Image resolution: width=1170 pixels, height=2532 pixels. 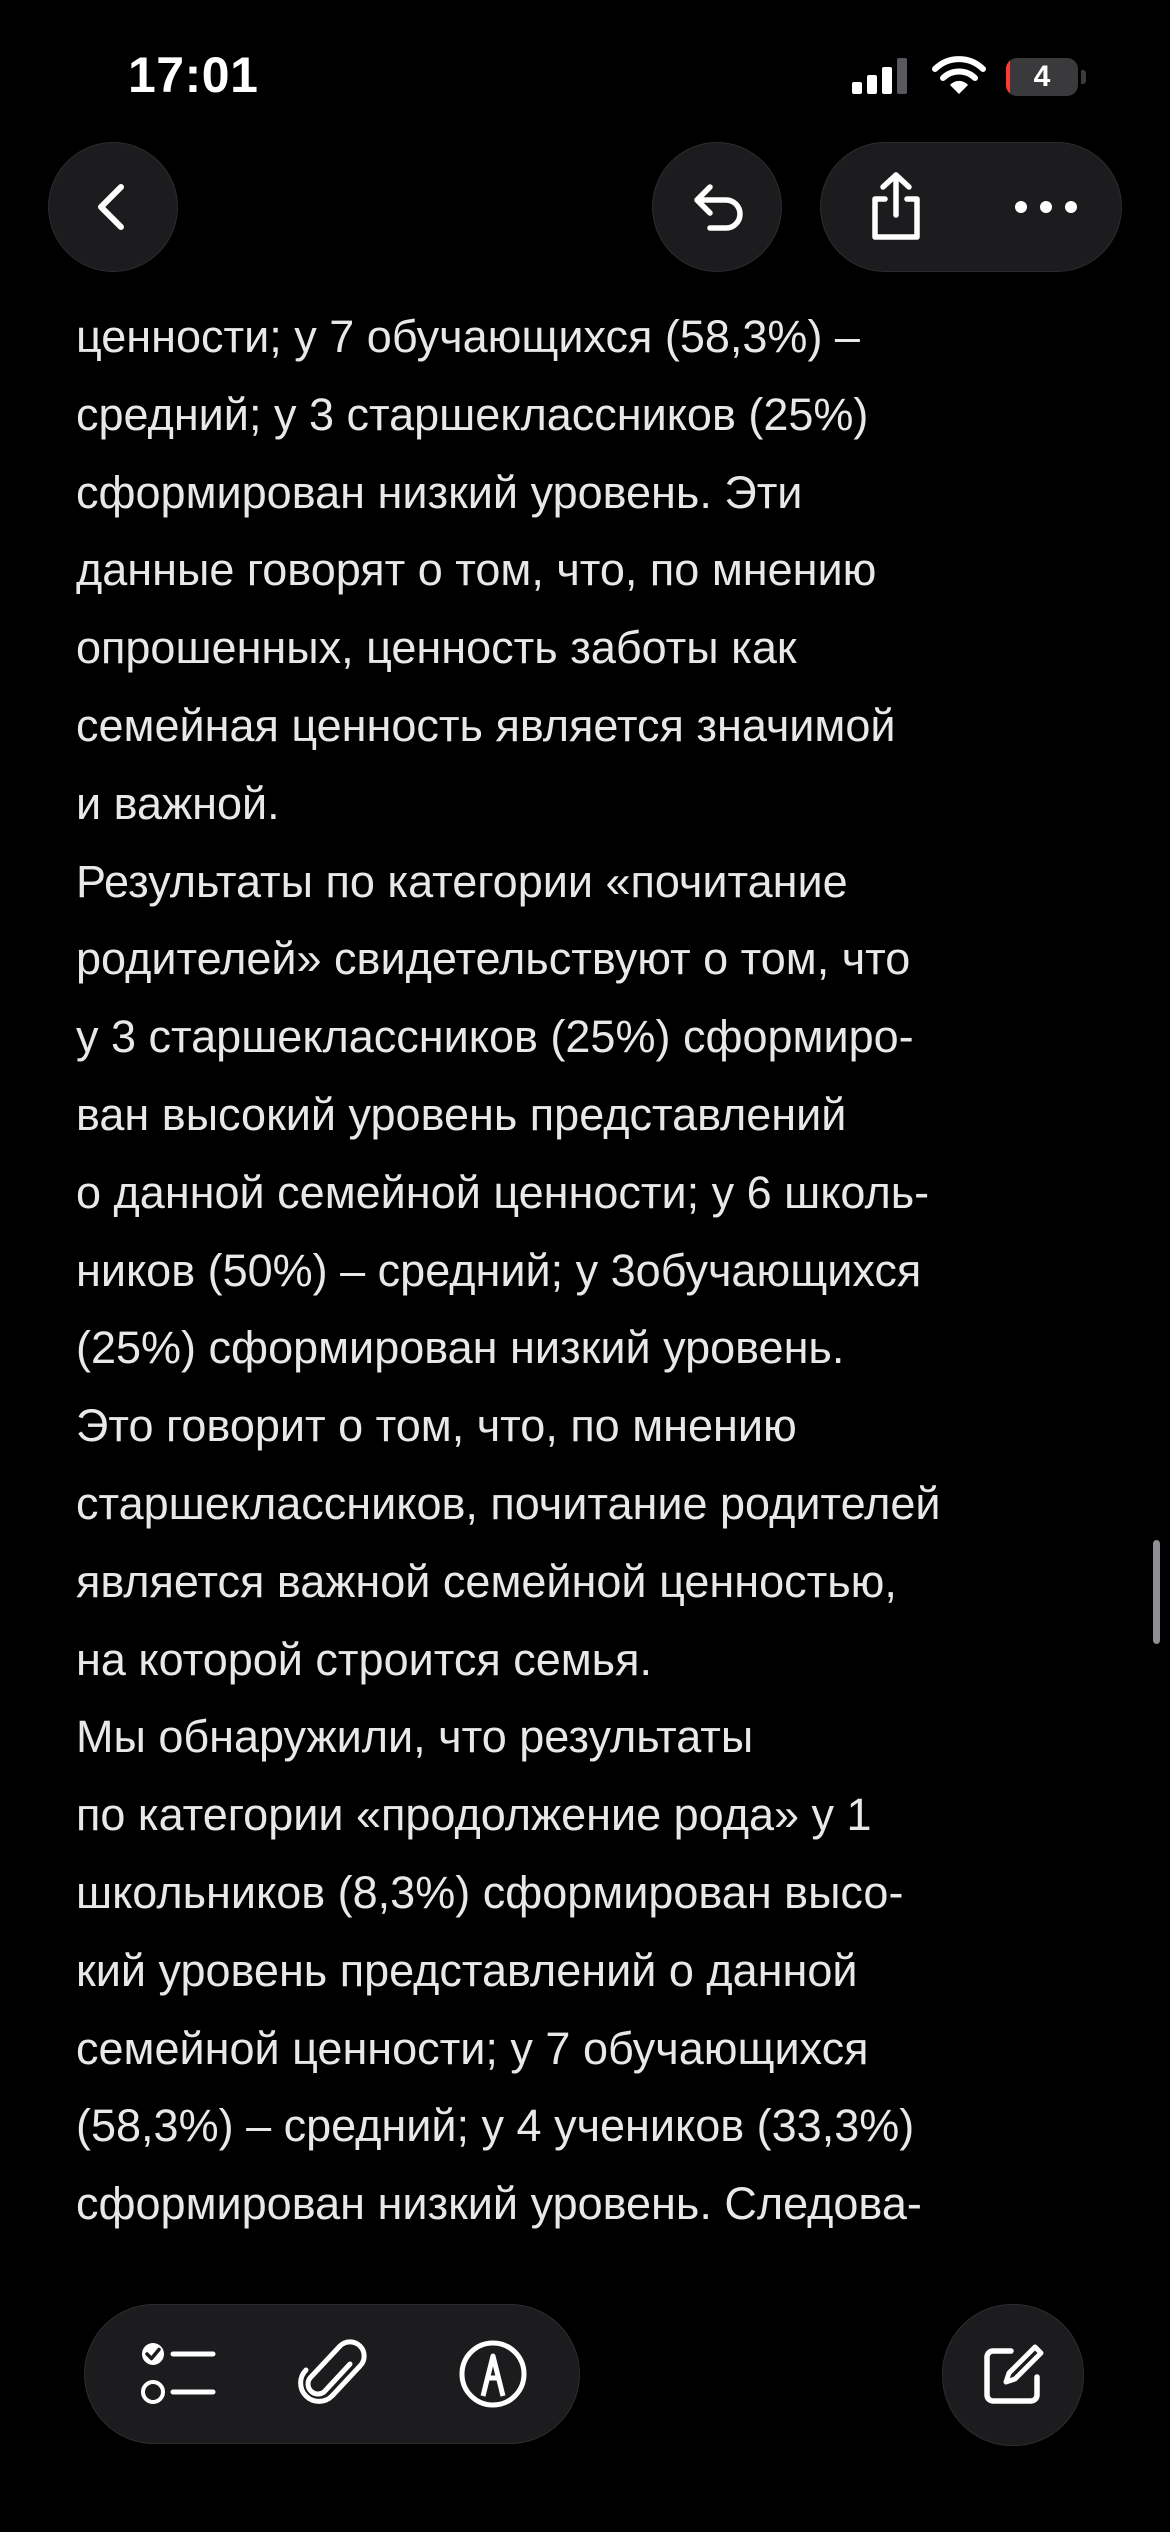 What do you see at coordinates (508, 1503) in the screenshot?
I see `note-line: старшеклассников, почитание родителей` at bounding box center [508, 1503].